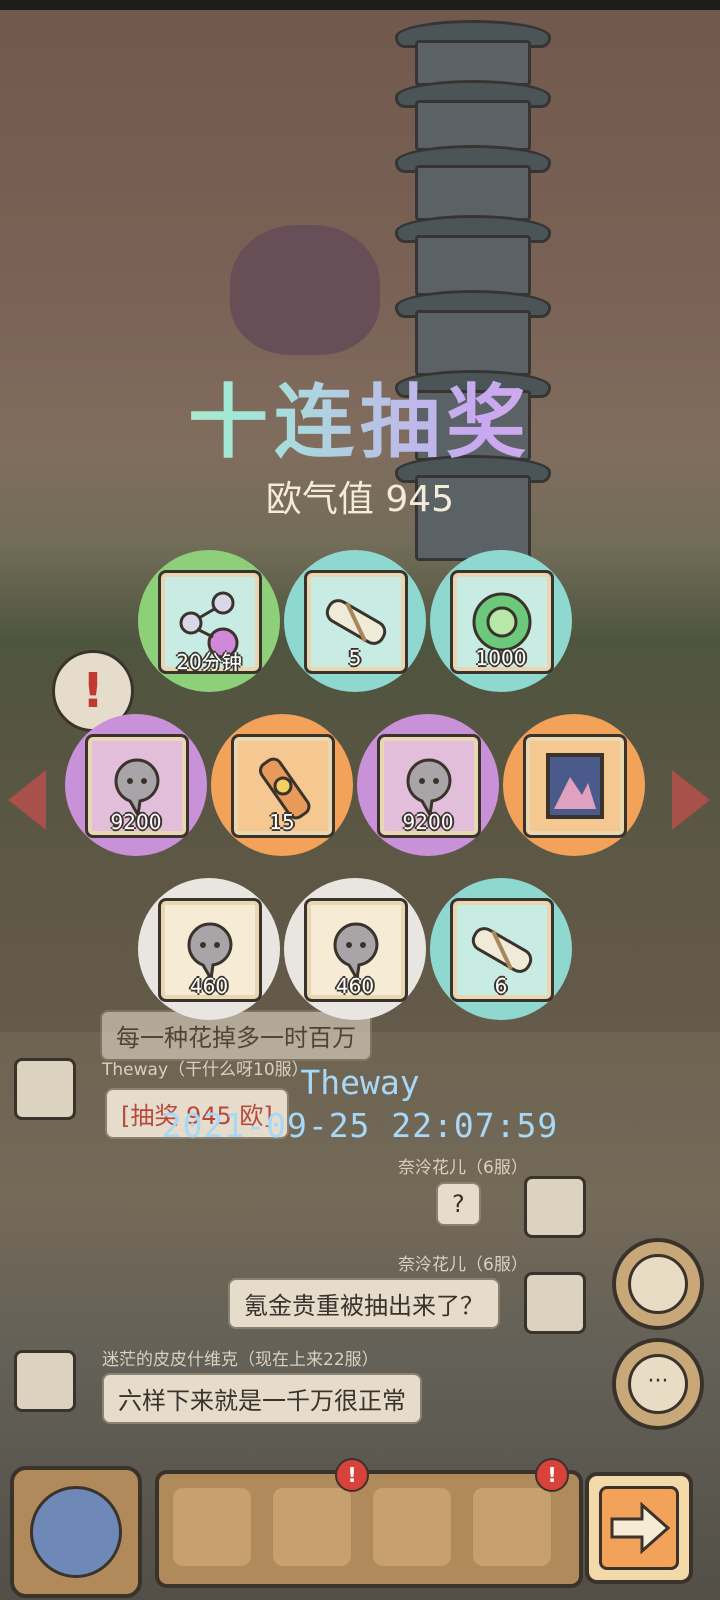 This screenshot has height=1600, width=720. Describe the element at coordinates (369, 1523) in the screenshot. I see `bottom-dock: ! !` at that location.